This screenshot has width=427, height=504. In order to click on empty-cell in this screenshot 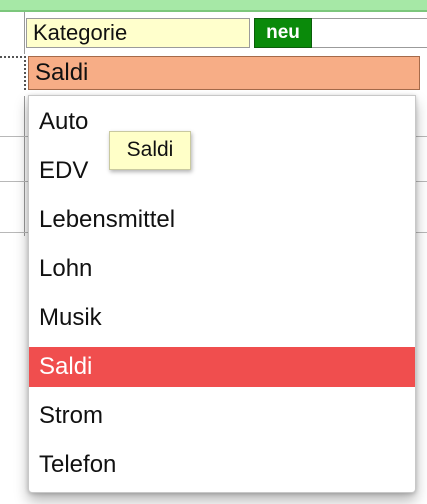, I will do `click(369, 33)`.